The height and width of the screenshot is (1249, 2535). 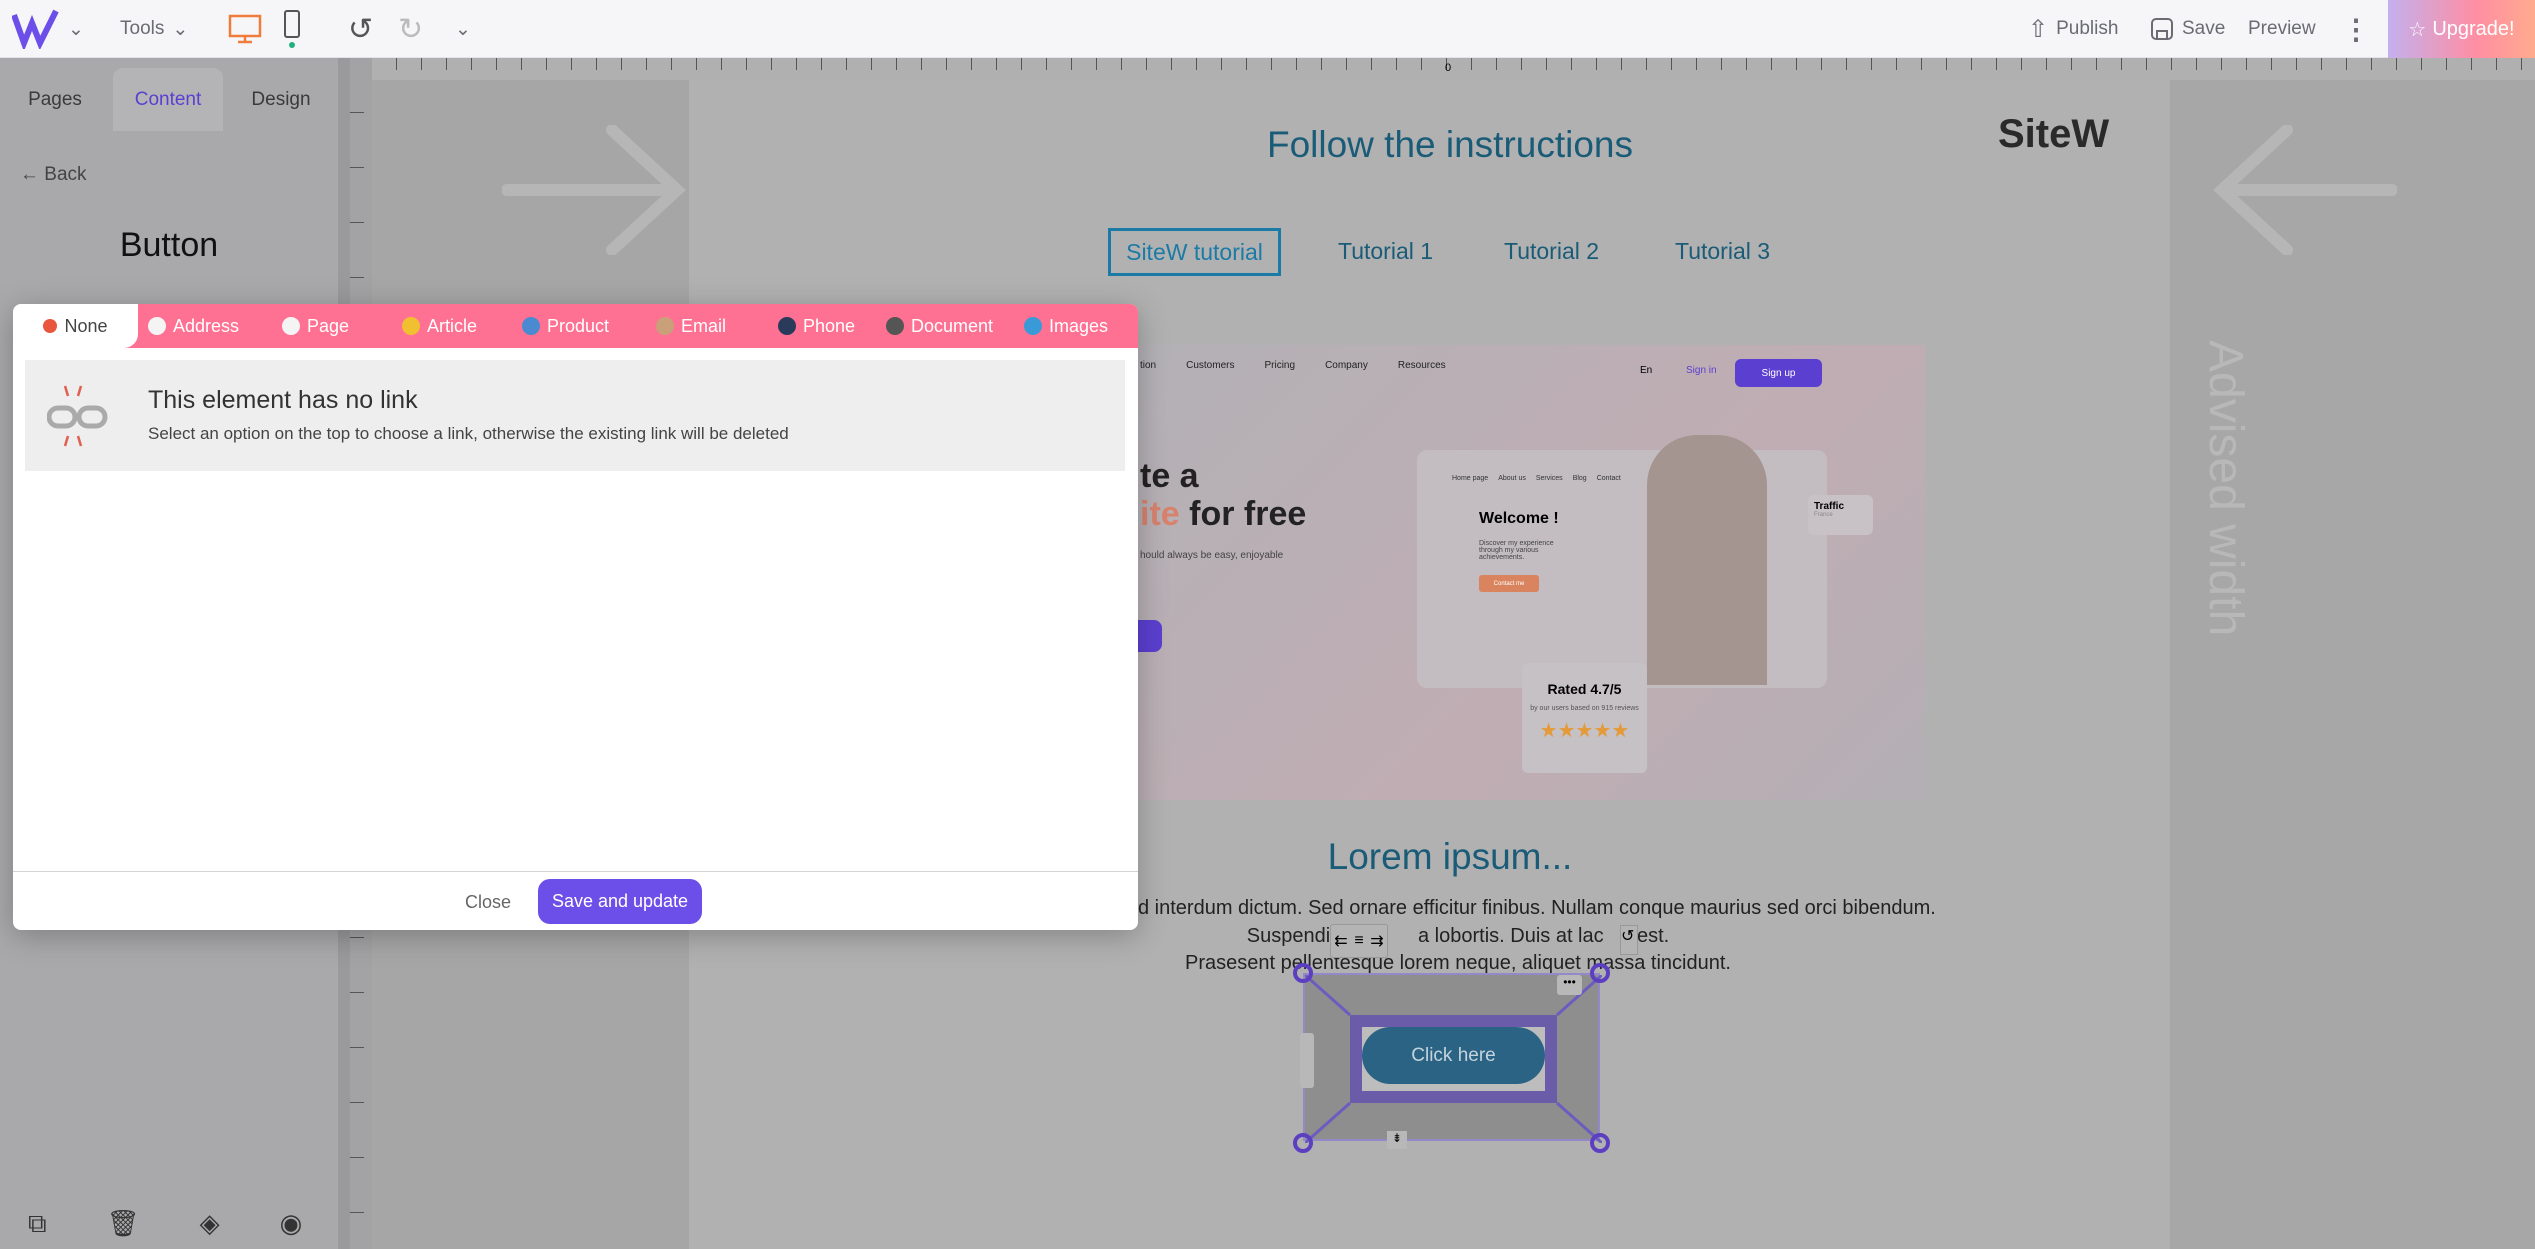 I want to click on tab-label: Phone, so click(x=829, y=325).